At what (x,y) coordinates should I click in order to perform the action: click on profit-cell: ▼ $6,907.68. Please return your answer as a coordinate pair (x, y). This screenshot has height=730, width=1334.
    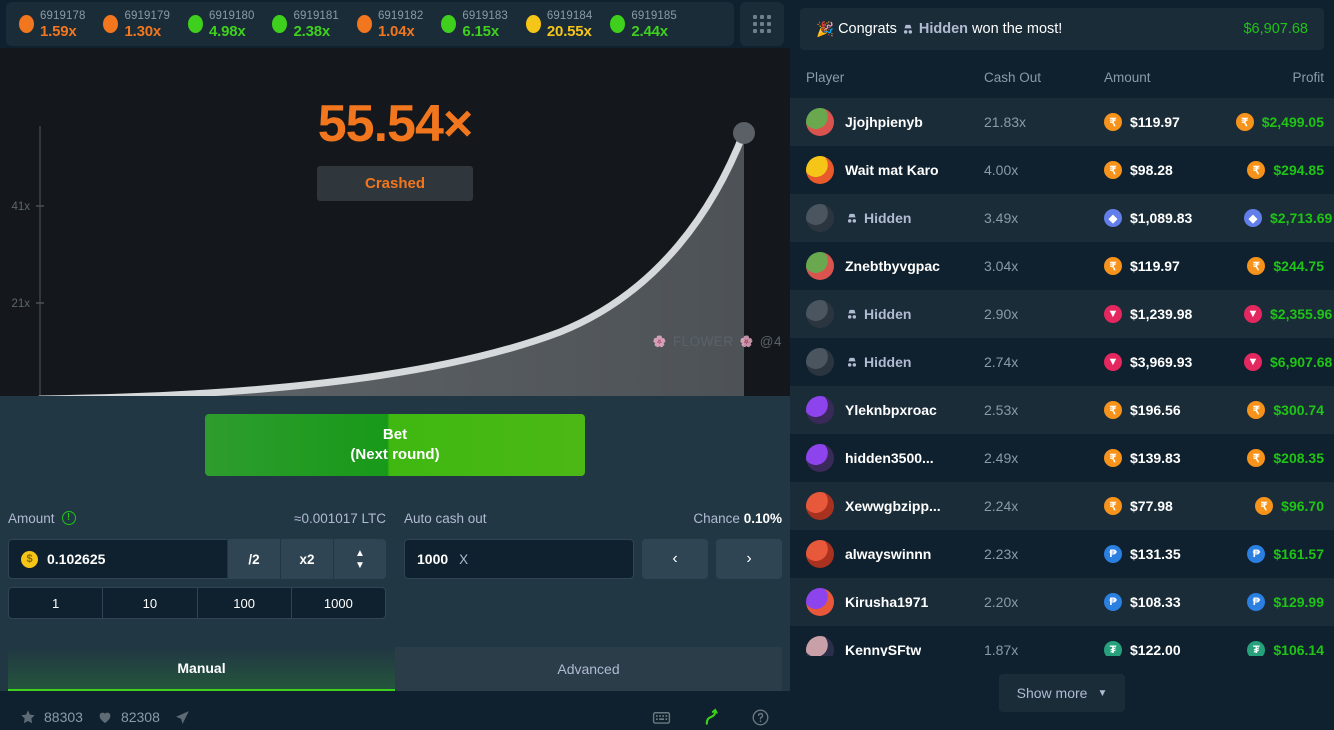
    Looking at the image, I should click on (1262, 362).